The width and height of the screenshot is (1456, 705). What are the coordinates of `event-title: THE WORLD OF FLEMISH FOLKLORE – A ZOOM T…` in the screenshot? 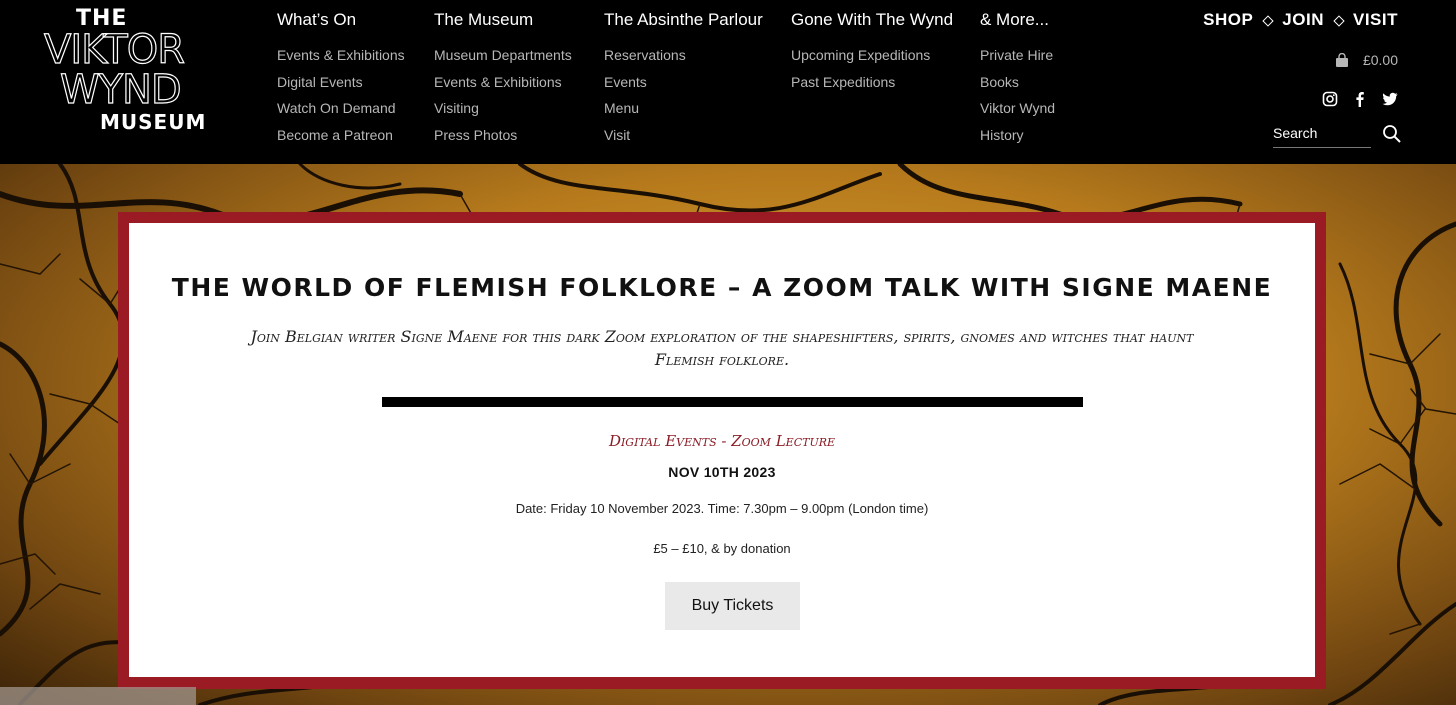 It's located at (722, 287).